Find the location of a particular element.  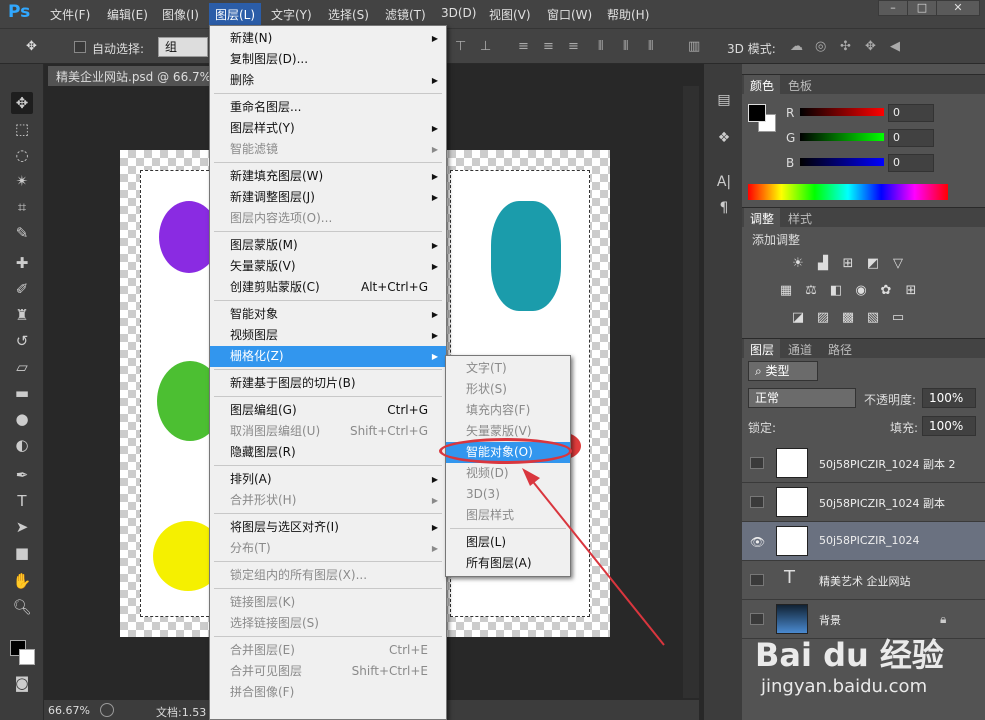

3d-slide-icon: ✥ is located at coordinates (873, 47).